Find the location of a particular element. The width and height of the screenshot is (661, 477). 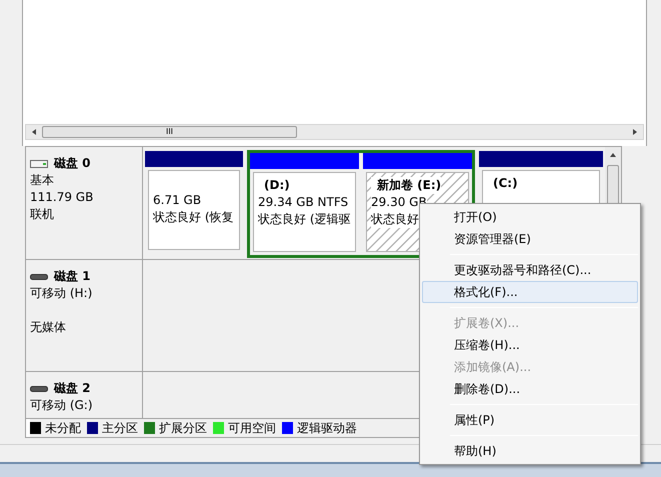

disk-media-status: 无媒体 is located at coordinates (48, 327).